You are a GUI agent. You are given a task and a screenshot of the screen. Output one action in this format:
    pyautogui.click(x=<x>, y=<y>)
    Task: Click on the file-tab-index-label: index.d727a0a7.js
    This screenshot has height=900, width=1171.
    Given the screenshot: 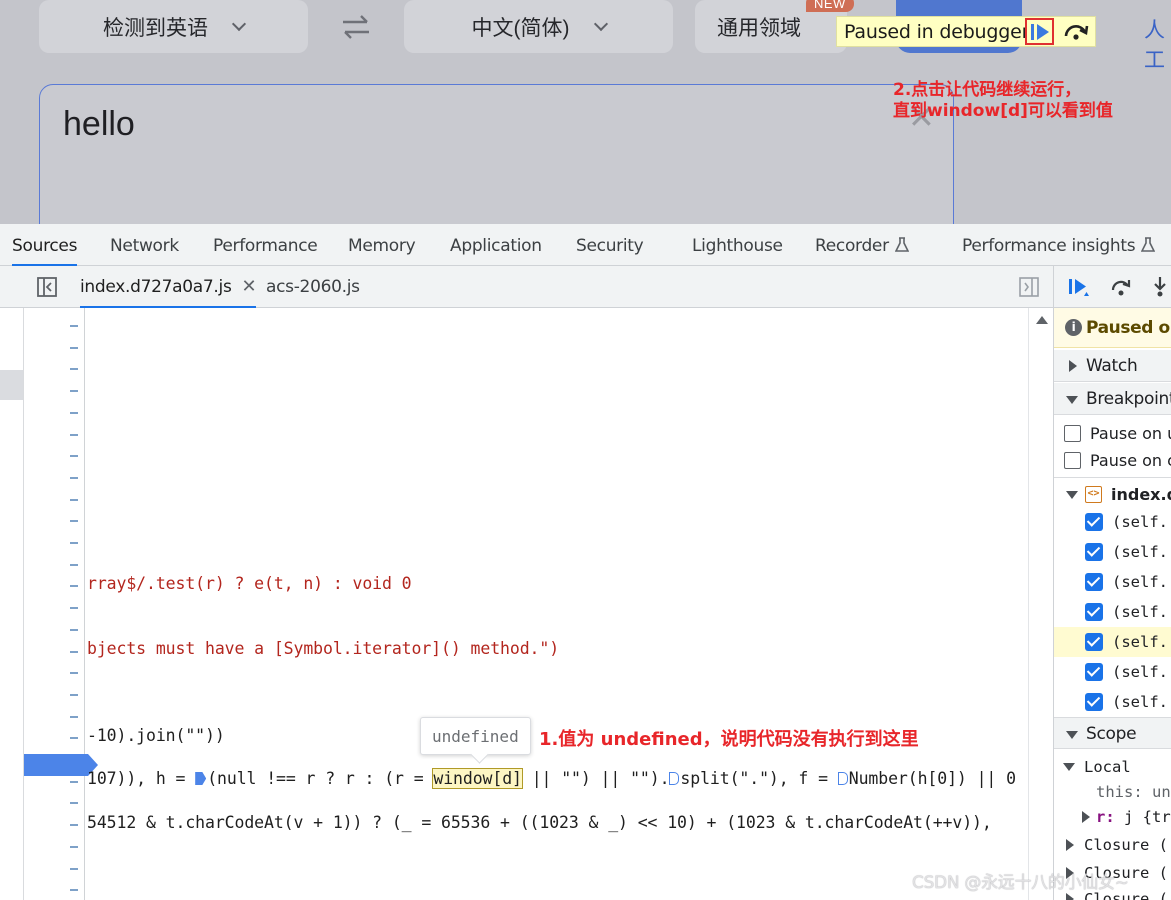 What is the action you would take?
    pyautogui.click(x=156, y=287)
    